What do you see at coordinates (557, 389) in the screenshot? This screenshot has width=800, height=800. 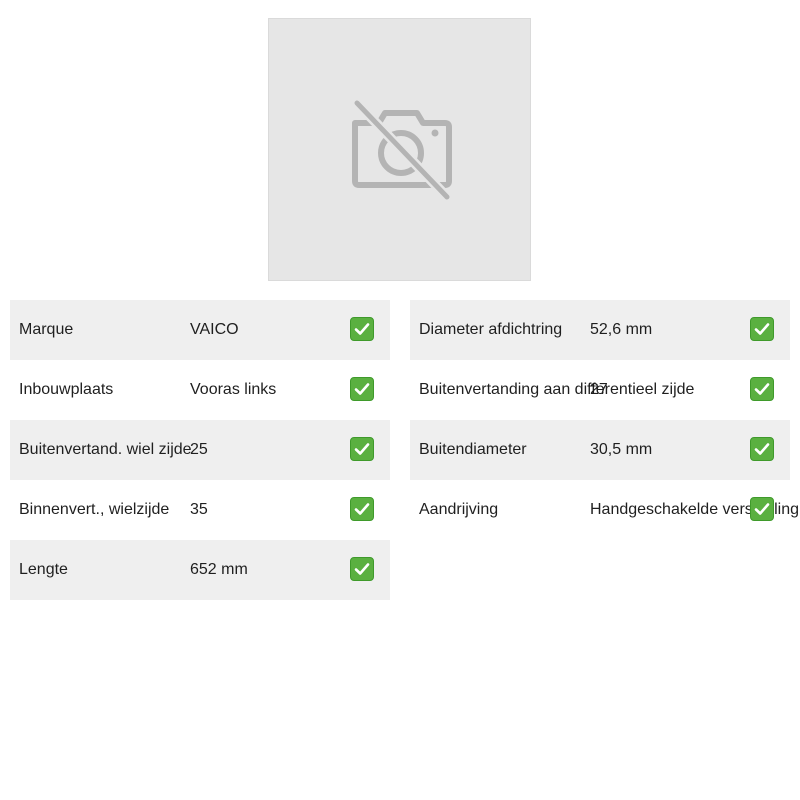 I see `spec-label: Buitenvertanding aan differentieel zijde` at bounding box center [557, 389].